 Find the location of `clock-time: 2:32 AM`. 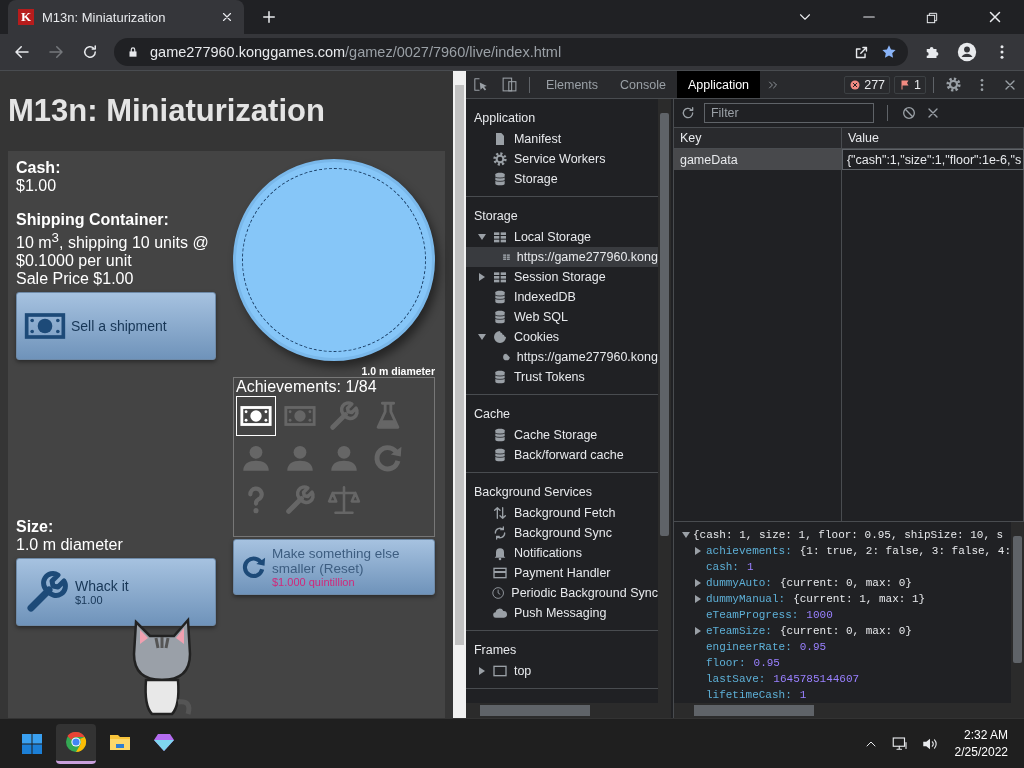

clock-time: 2:32 AM is located at coordinates (985, 735).